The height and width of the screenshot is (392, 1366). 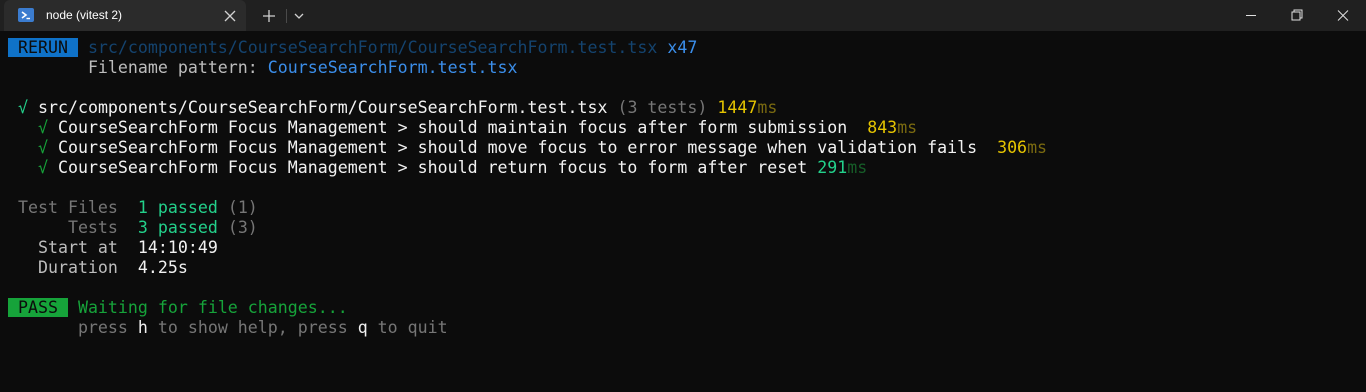 What do you see at coordinates (392, 67) in the screenshot?
I see `filename-pattern-value: CourseSearchForm.test.tsx` at bounding box center [392, 67].